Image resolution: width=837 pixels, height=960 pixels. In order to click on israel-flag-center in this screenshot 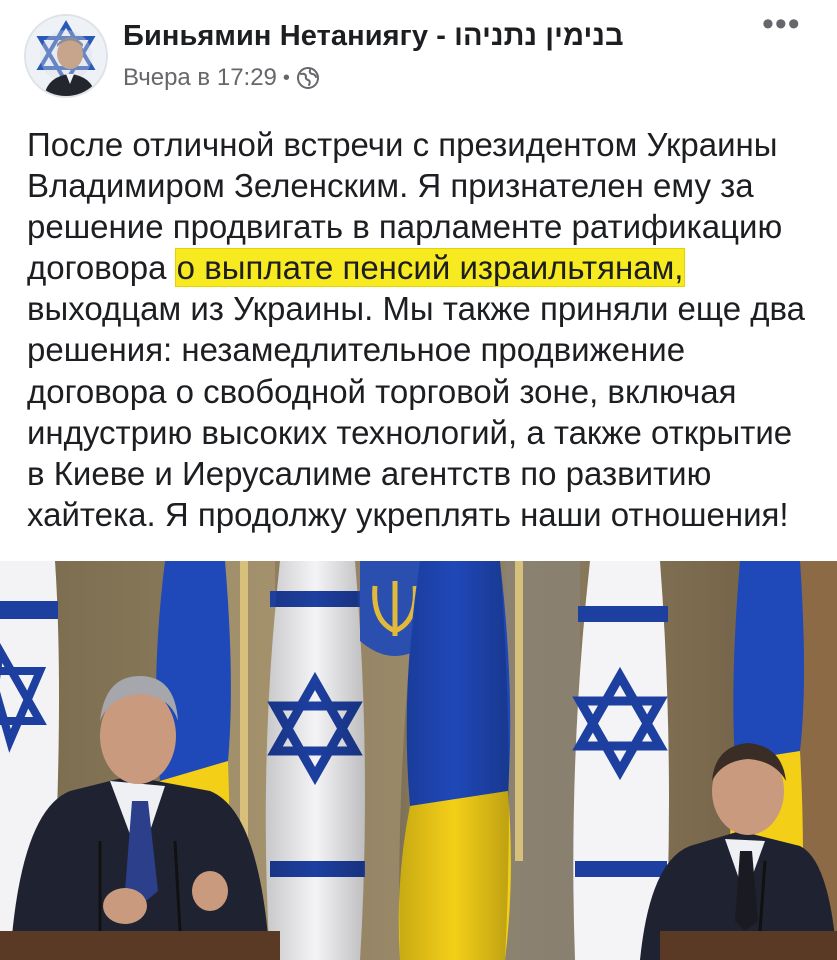, I will do `click(315, 760)`.